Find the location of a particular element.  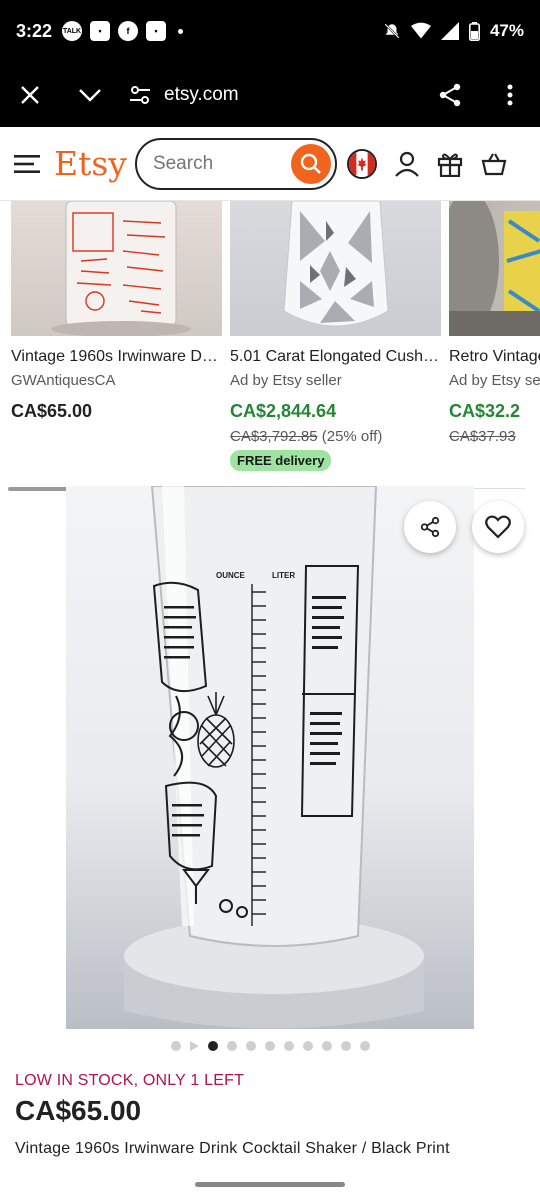

chevron-down-icon is located at coordinates (90, 95).